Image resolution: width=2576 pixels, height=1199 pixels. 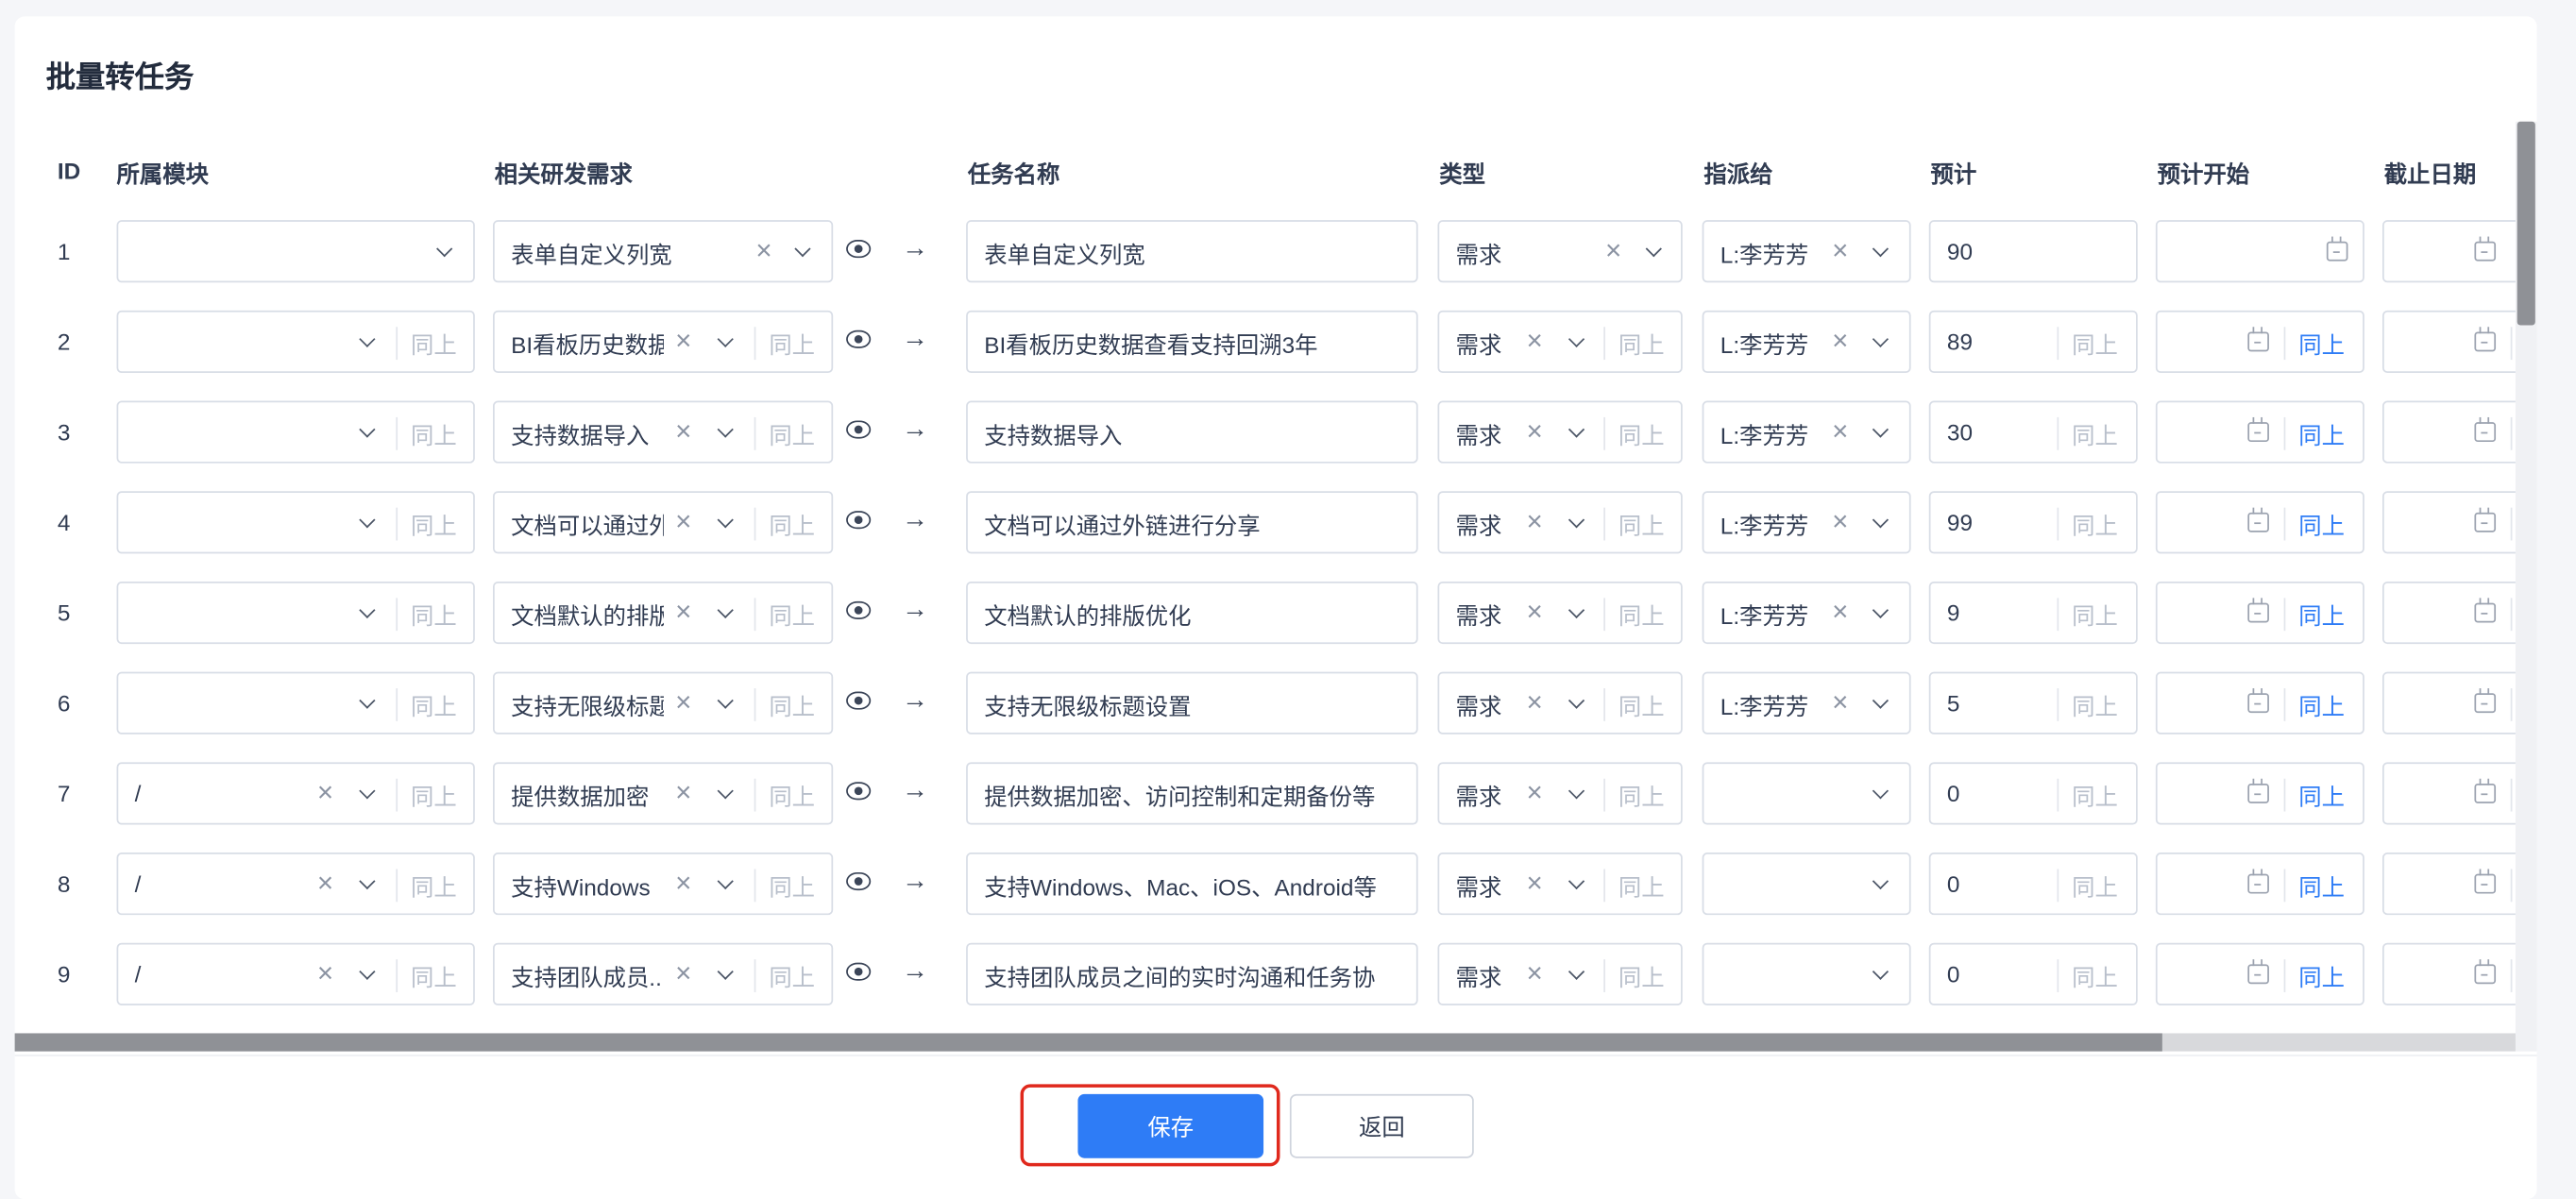 I want to click on story-select: 提供数据加密 × 同上, so click(x=663, y=793).